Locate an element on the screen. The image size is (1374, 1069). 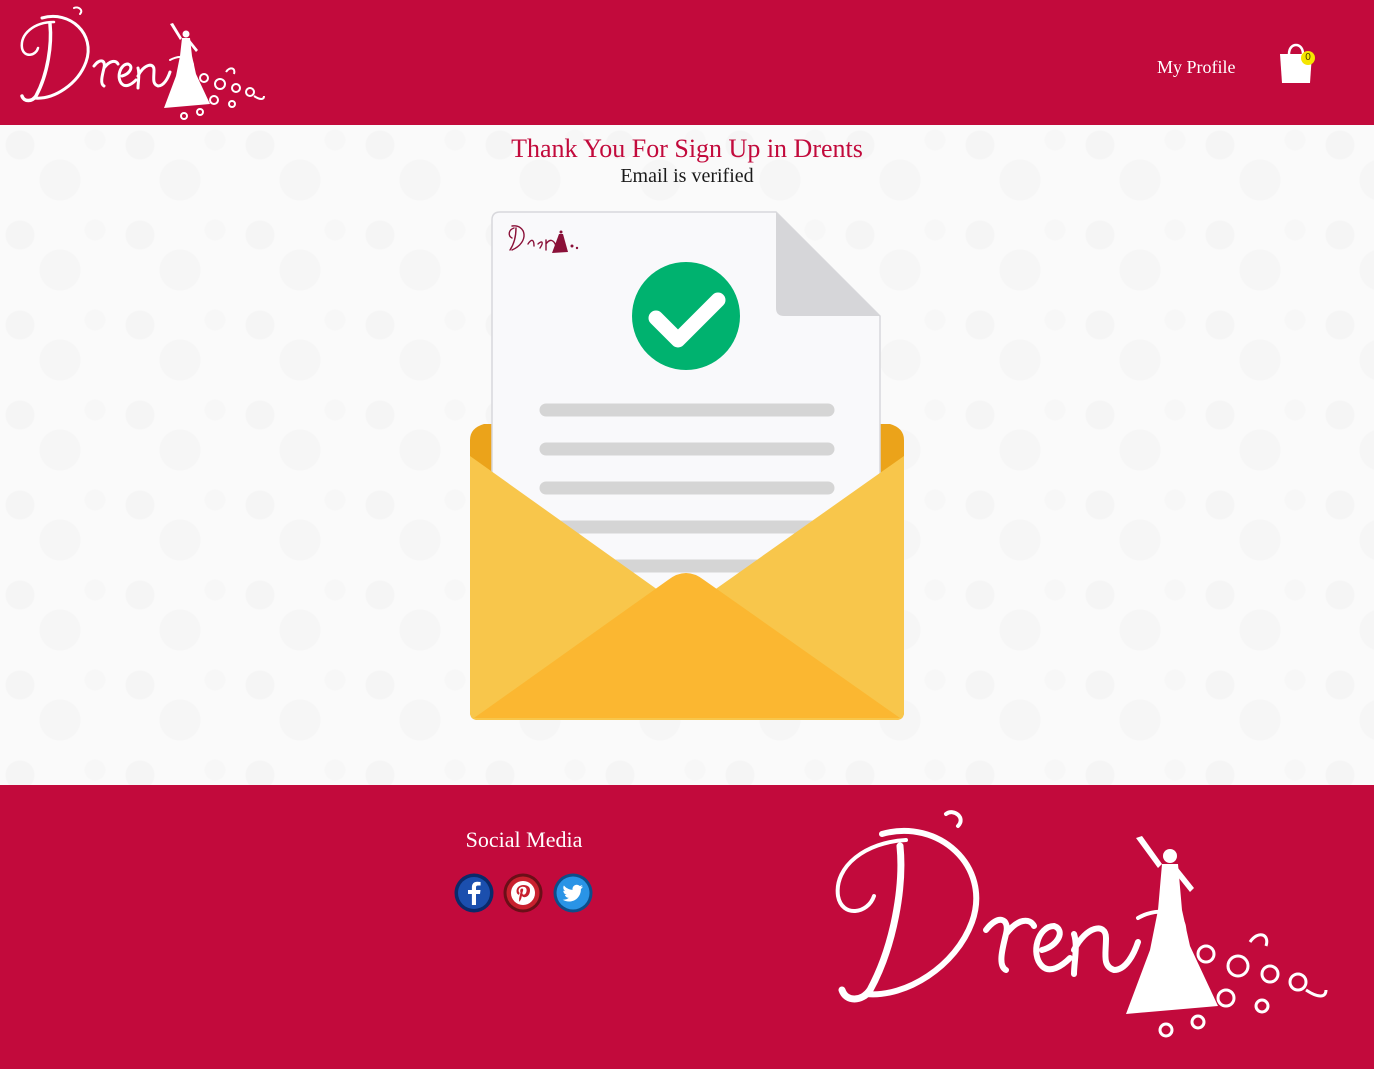
drents-logo is located at coordinates (140, 63).